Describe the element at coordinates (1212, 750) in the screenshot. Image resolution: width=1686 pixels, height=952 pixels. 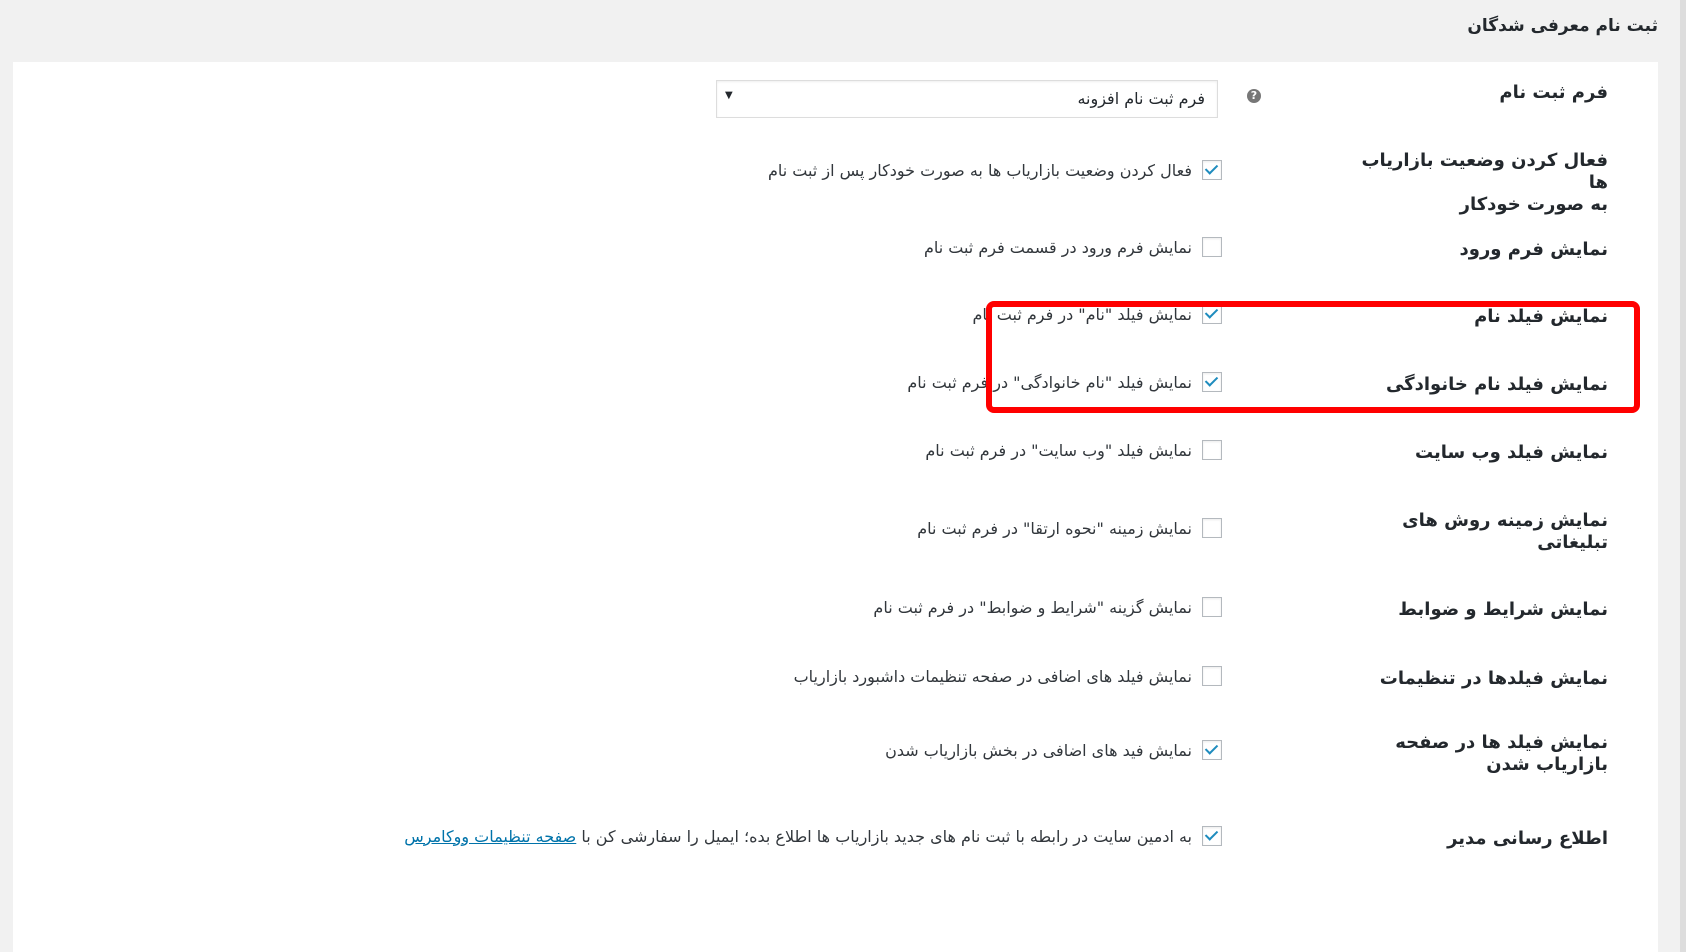
I see `show-fields-on-register-checkbox` at that location.